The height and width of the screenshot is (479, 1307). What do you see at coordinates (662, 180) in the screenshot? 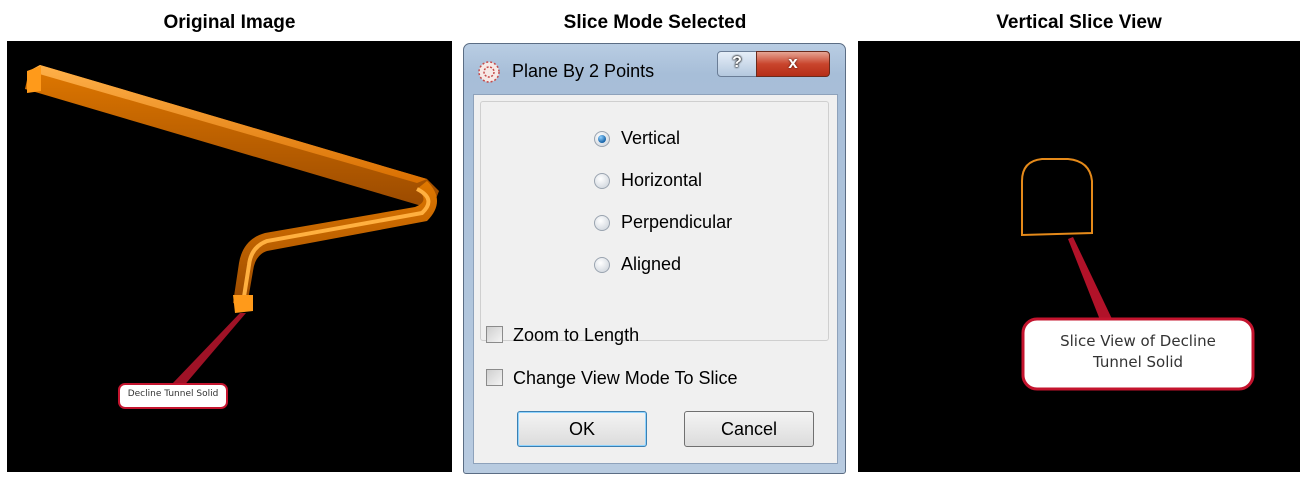
I see `radio-label: Horizontal` at bounding box center [662, 180].